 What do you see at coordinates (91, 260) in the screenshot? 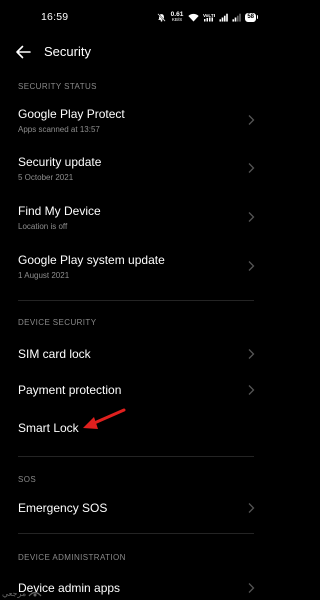
I see `item-title: Google Play system update` at bounding box center [91, 260].